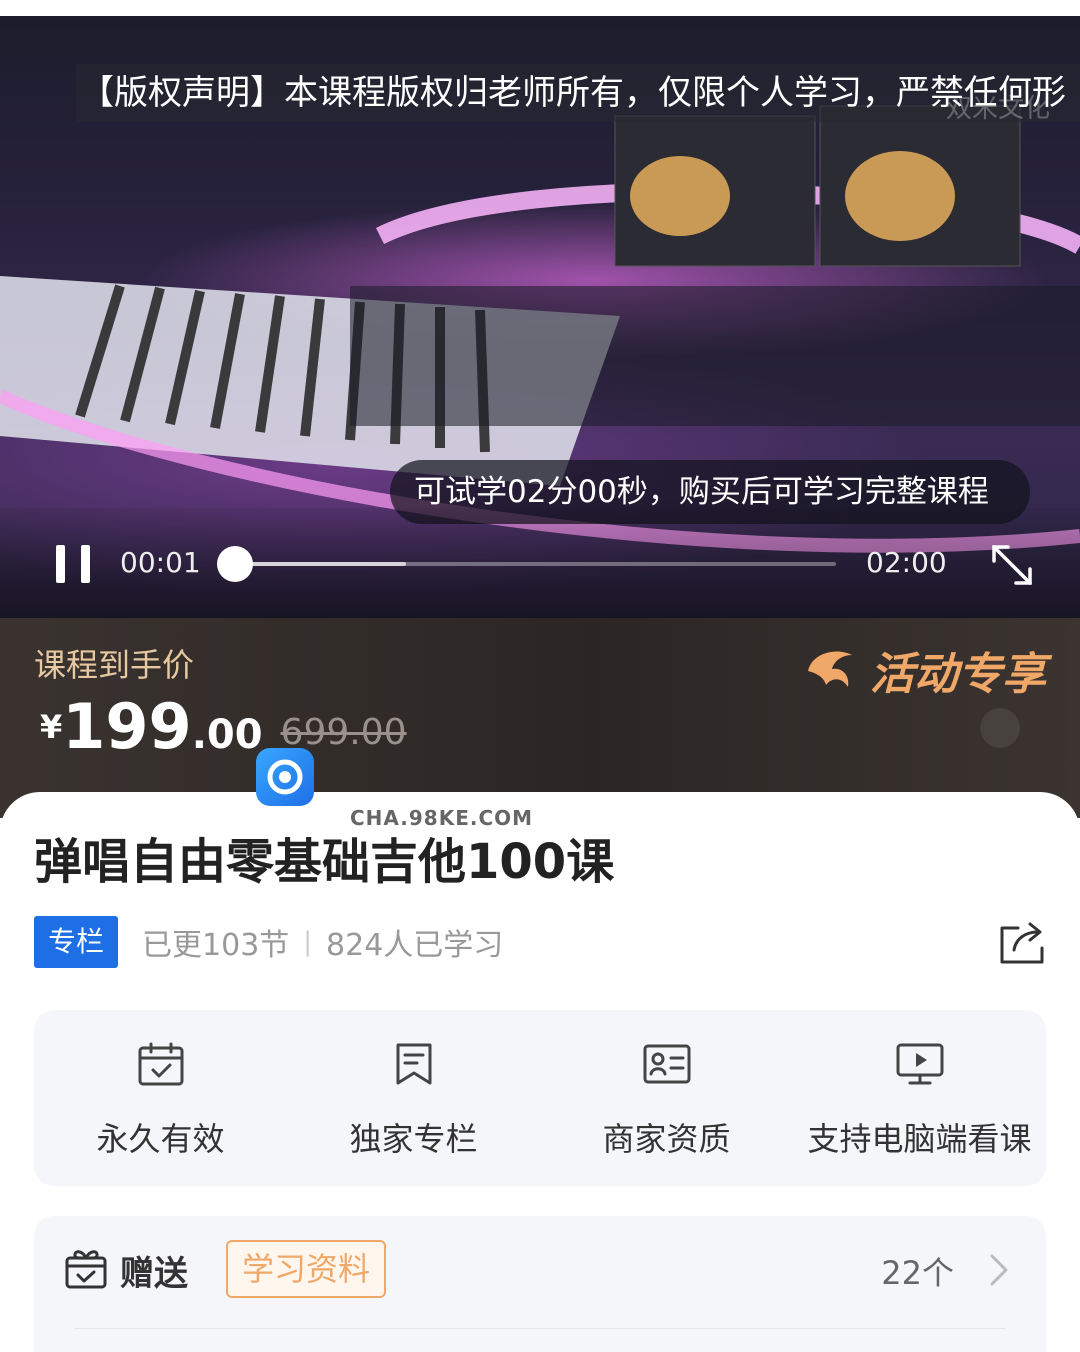 The width and height of the screenshot is (1080, 1352). What do you see at coordinates (540, 1284) in the screenshot?
I see `gift-row: 赠送 学习资料 22个` at bounding box center [540, 1284].